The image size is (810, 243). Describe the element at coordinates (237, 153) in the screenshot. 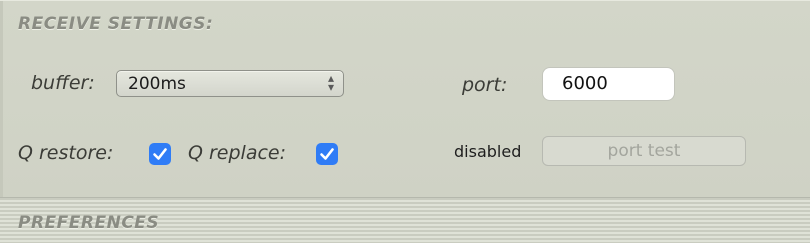

I see `q-replace-label: Q replace:` at that location.